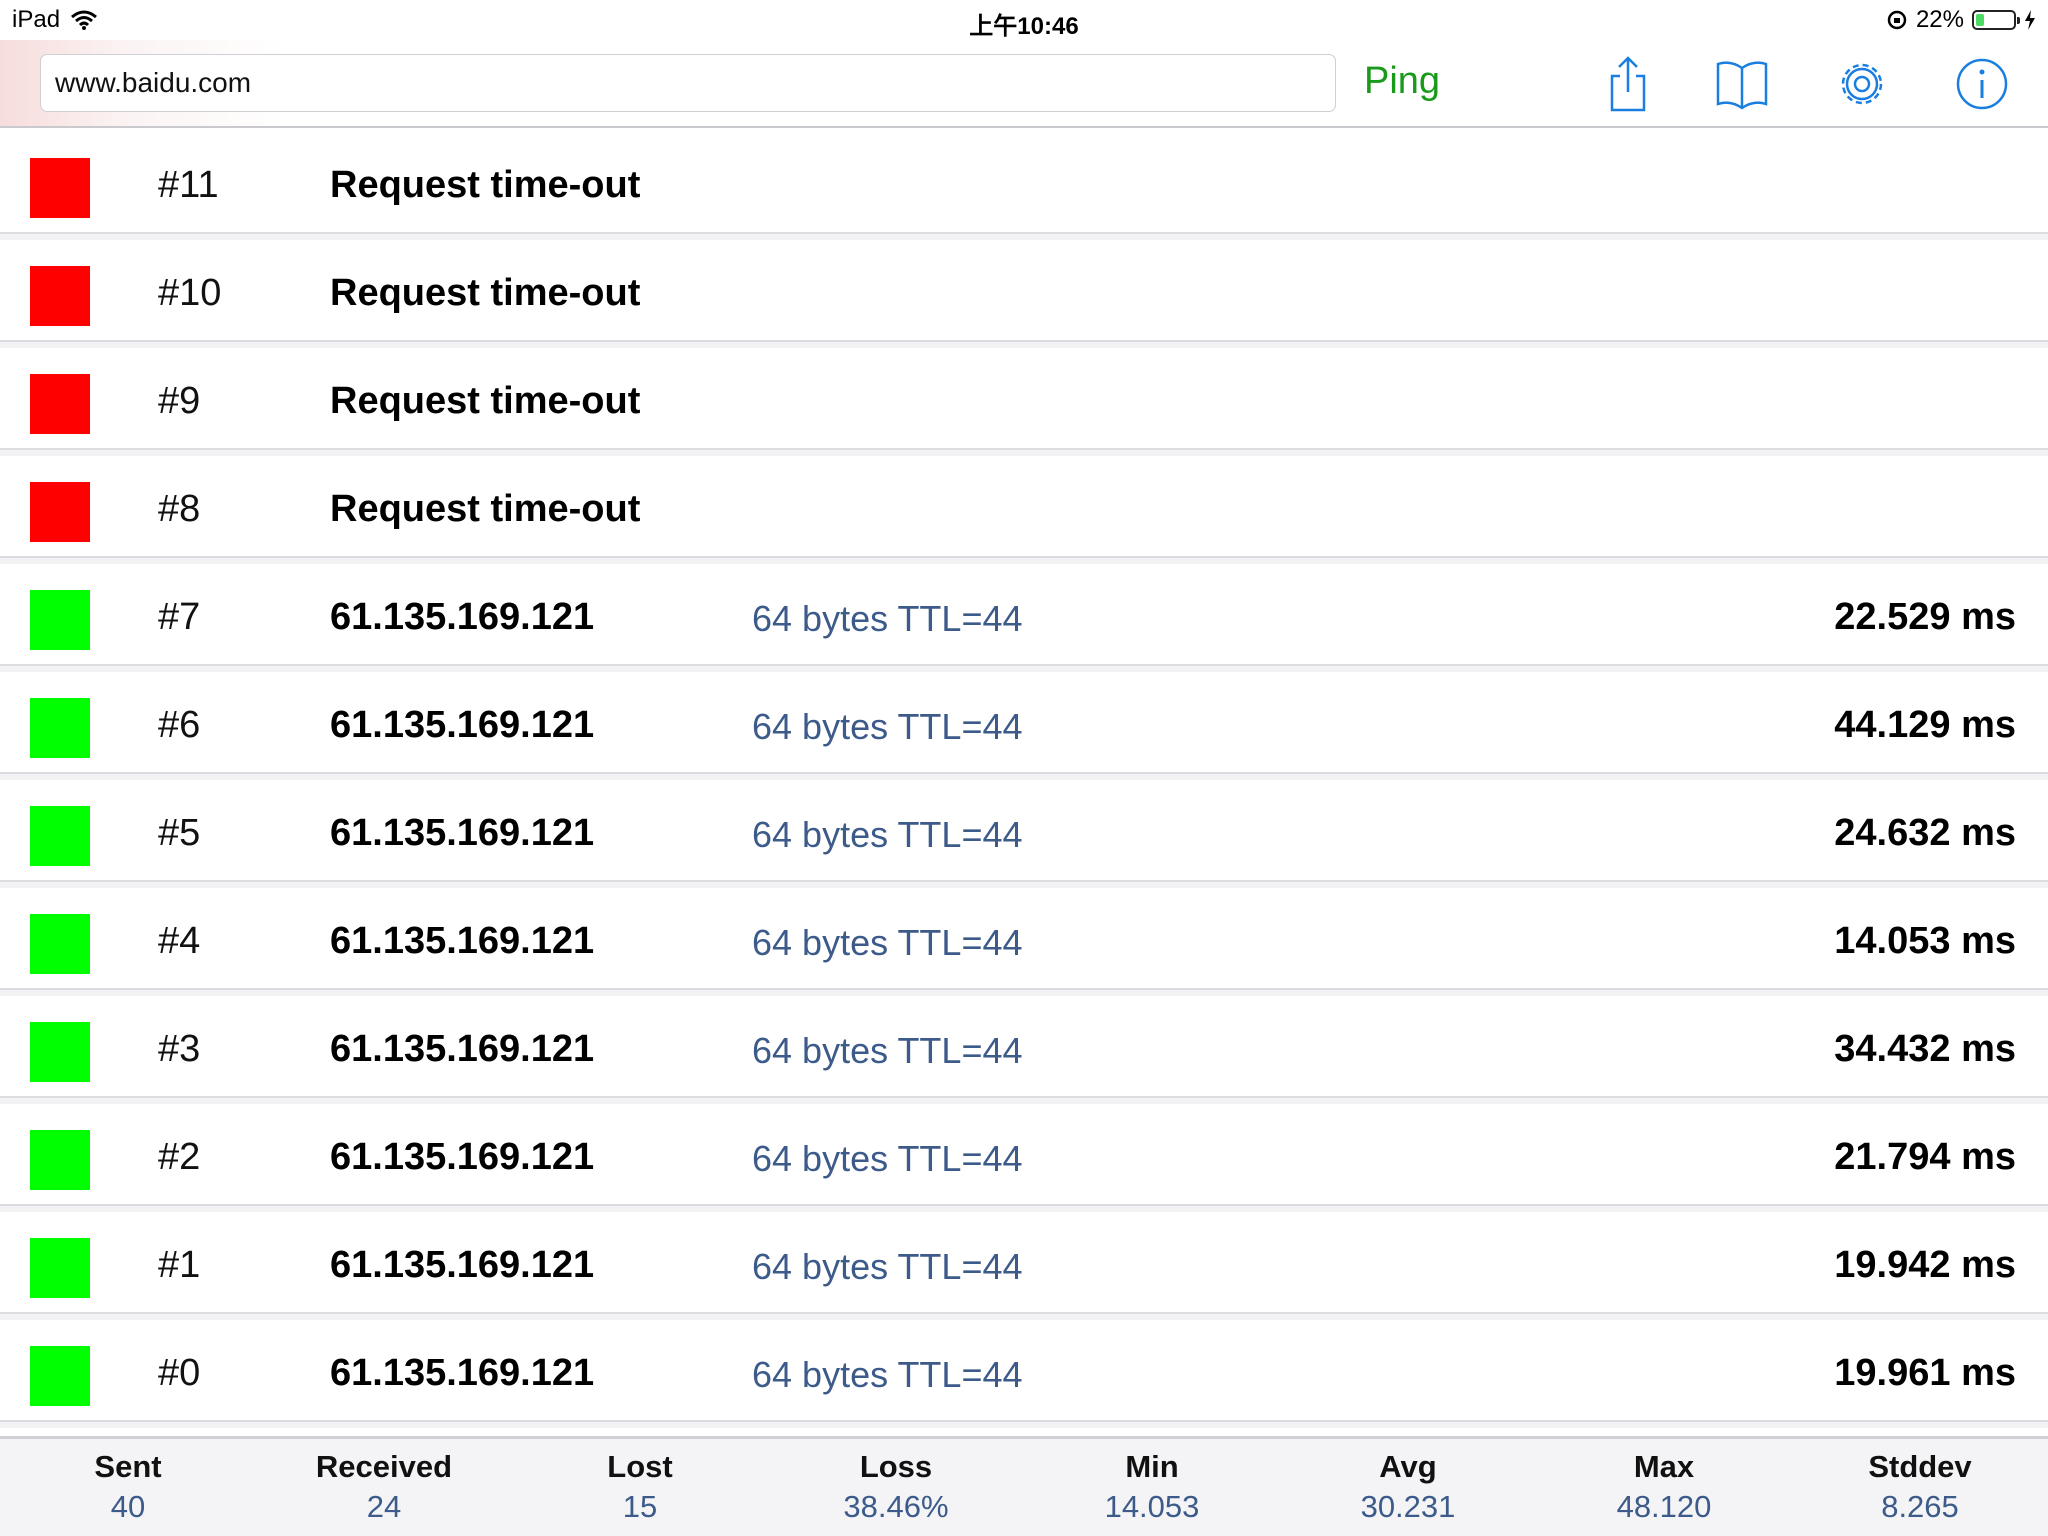 The image size is (2048, 1536). What do you see at coordinates (1897, 20) in the screenshot?
I see `rotation-lock-icon` at bounding box center [1897, 20].